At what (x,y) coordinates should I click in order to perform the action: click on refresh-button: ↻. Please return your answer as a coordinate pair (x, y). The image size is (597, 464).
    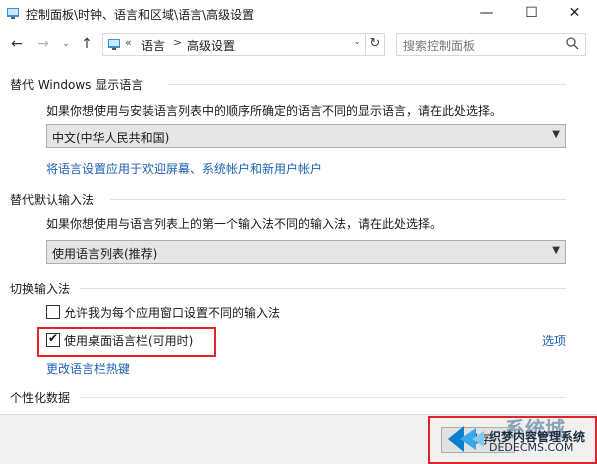
    Looking at the image, I should click on (375, 44).